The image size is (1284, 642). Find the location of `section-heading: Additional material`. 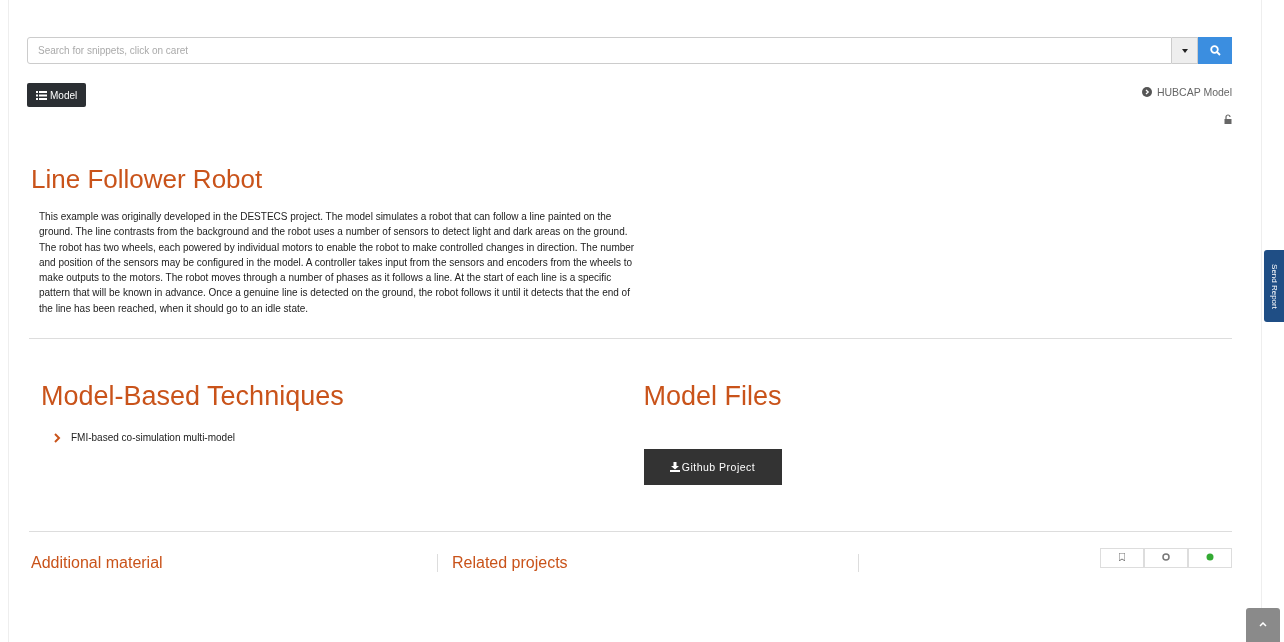

section-heading: Additional material is located at coordinates (232, 563).